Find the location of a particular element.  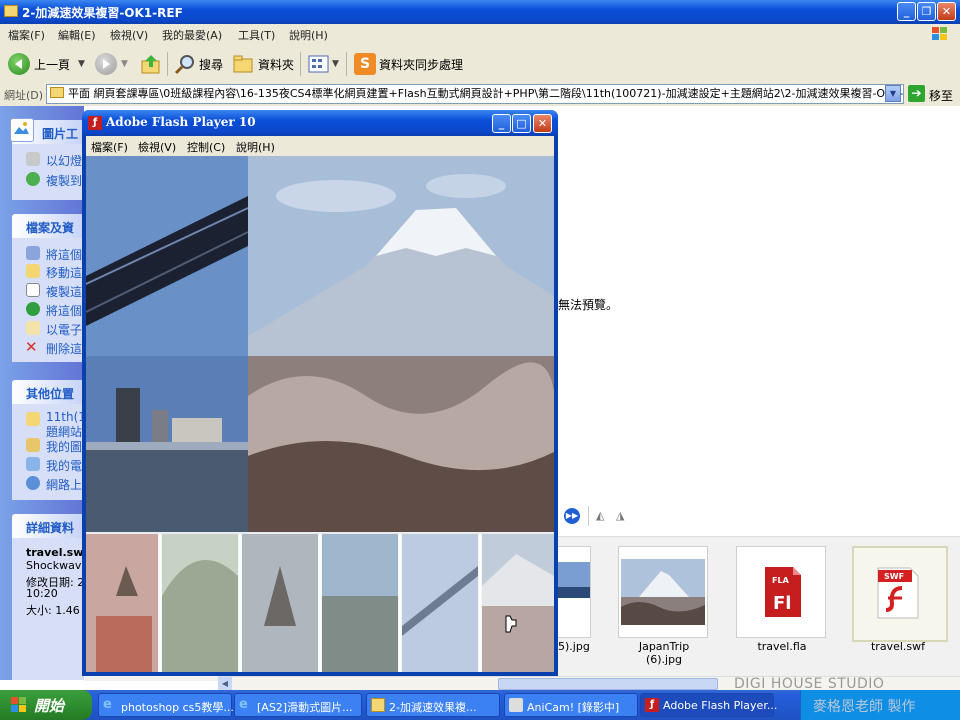

move-icon is located at coordinates (33, 271).